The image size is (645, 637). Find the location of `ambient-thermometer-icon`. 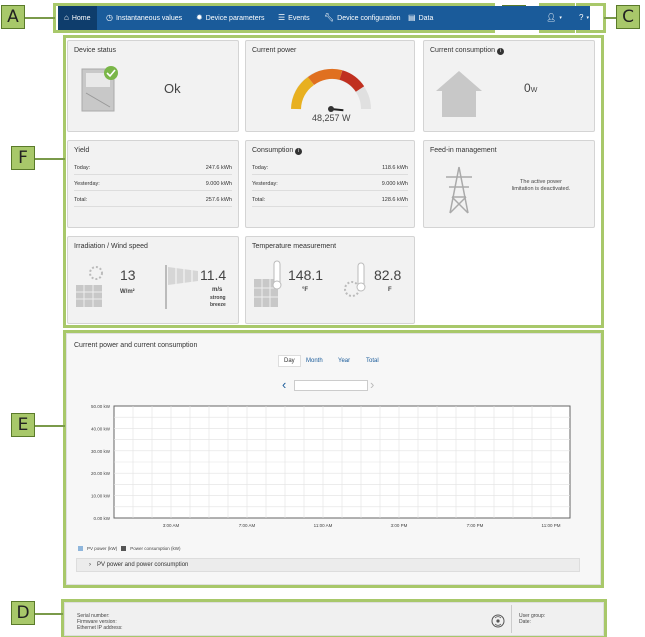

ambient-thermometer-icon is located at coordinates (355, 279).